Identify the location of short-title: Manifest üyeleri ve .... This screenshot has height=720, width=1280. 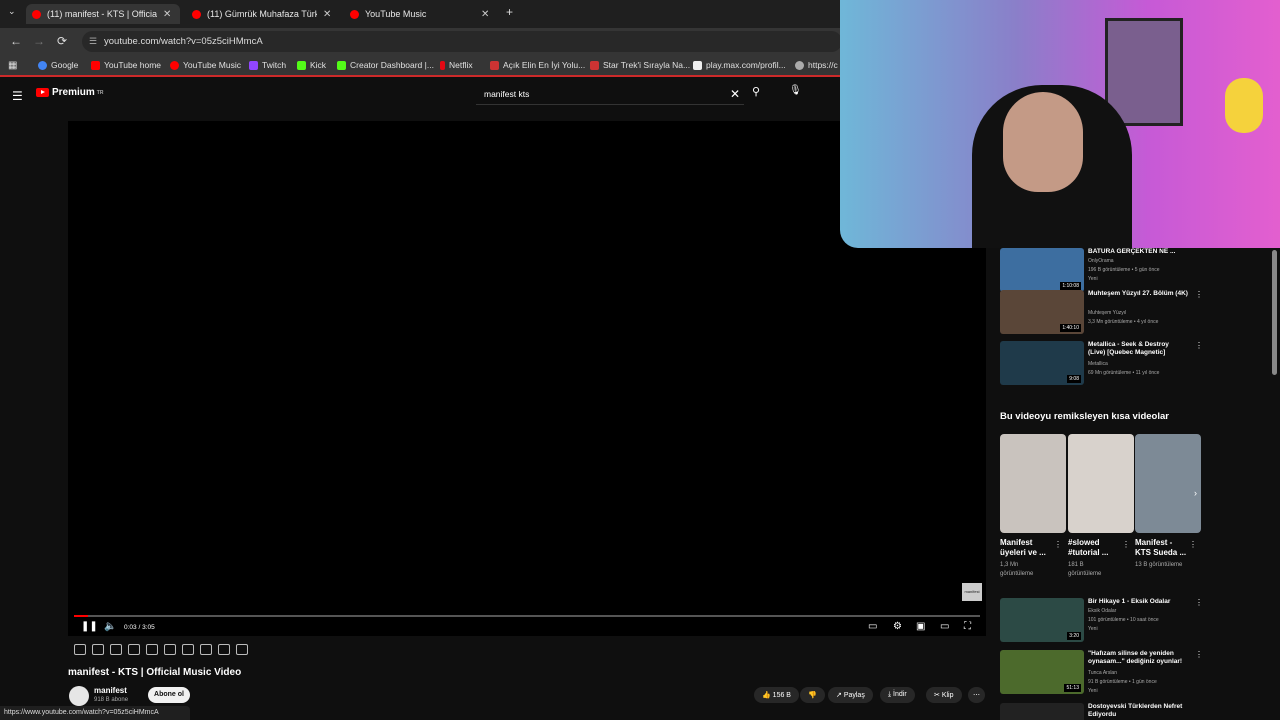
(1026, 548).